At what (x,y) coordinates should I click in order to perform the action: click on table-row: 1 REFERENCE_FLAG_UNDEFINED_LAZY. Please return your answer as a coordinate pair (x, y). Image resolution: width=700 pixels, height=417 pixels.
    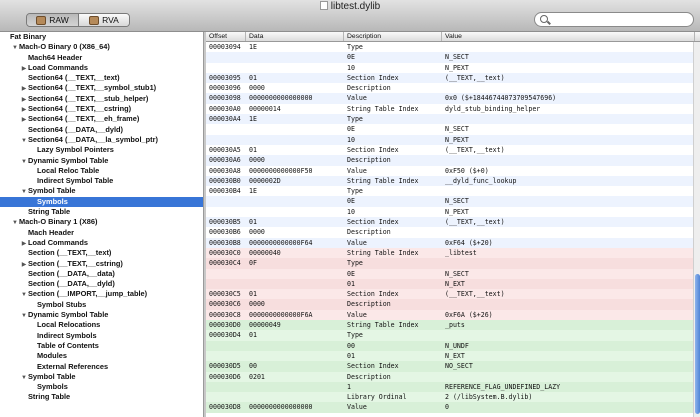
    Looking at the image, I should click on (450, 387).